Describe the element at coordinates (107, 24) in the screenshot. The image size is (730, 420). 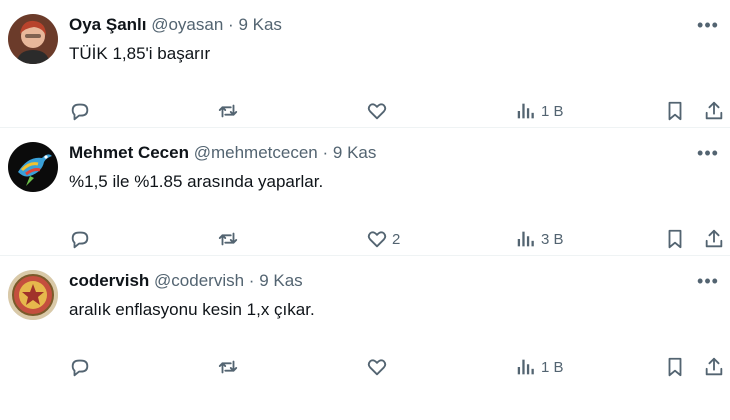
I see `author-name: Oya Şanlı` at that location.